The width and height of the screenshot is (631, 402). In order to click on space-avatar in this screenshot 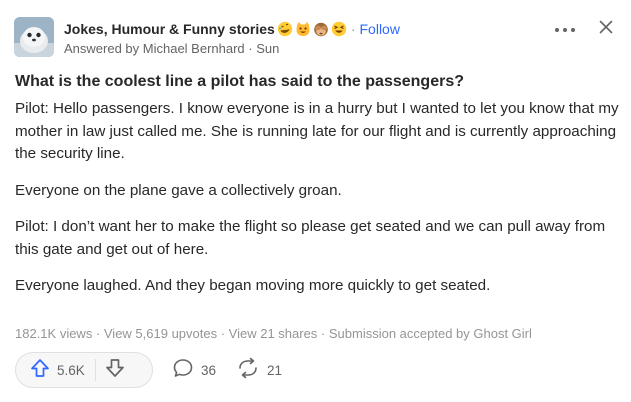, I will do `click(34, 37)`.